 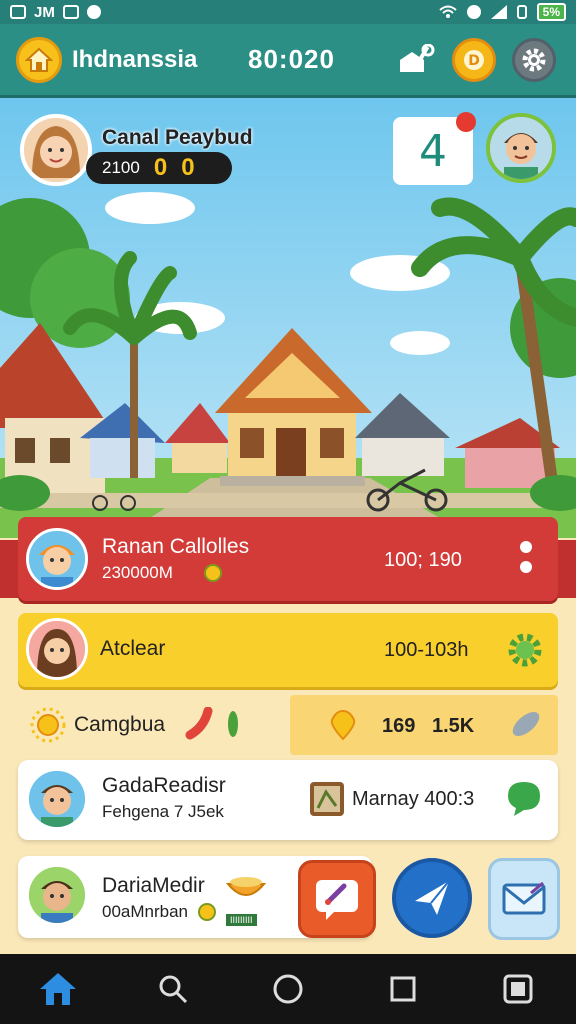 What do you see at coordinates (524, 798) in the screenshot?
I see `chat-bubble-icon` at bounding box center [524, 798].